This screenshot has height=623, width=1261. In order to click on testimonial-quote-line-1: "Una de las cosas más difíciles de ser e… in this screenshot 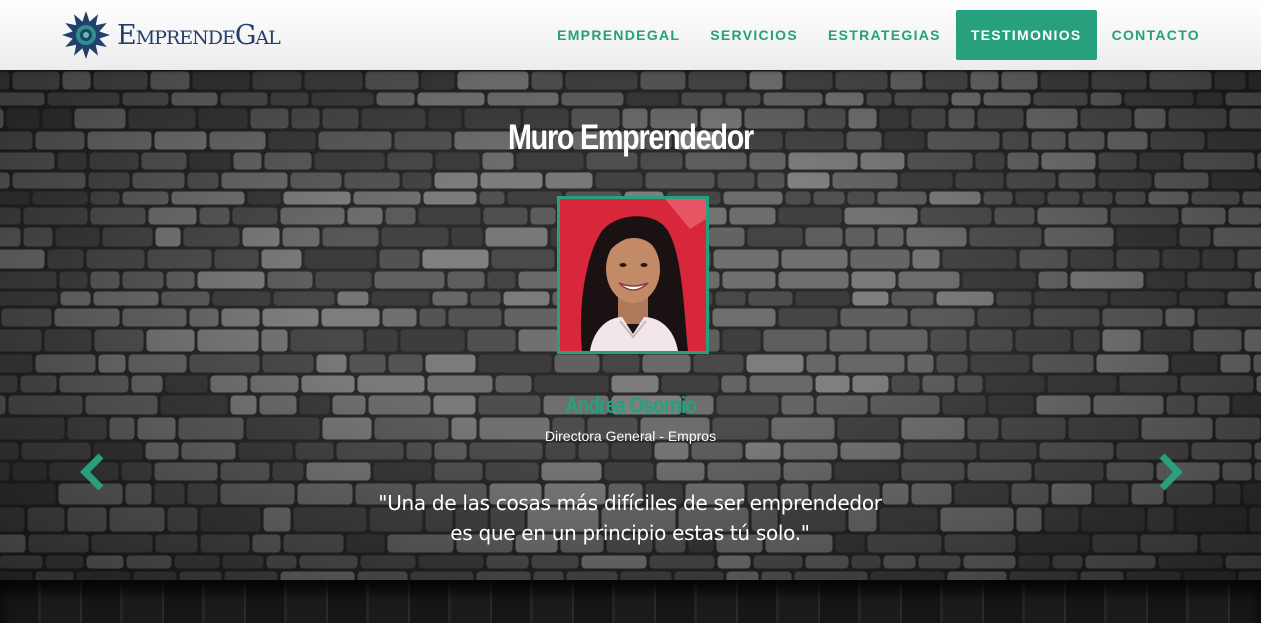, I will do `click(630, 503)`.